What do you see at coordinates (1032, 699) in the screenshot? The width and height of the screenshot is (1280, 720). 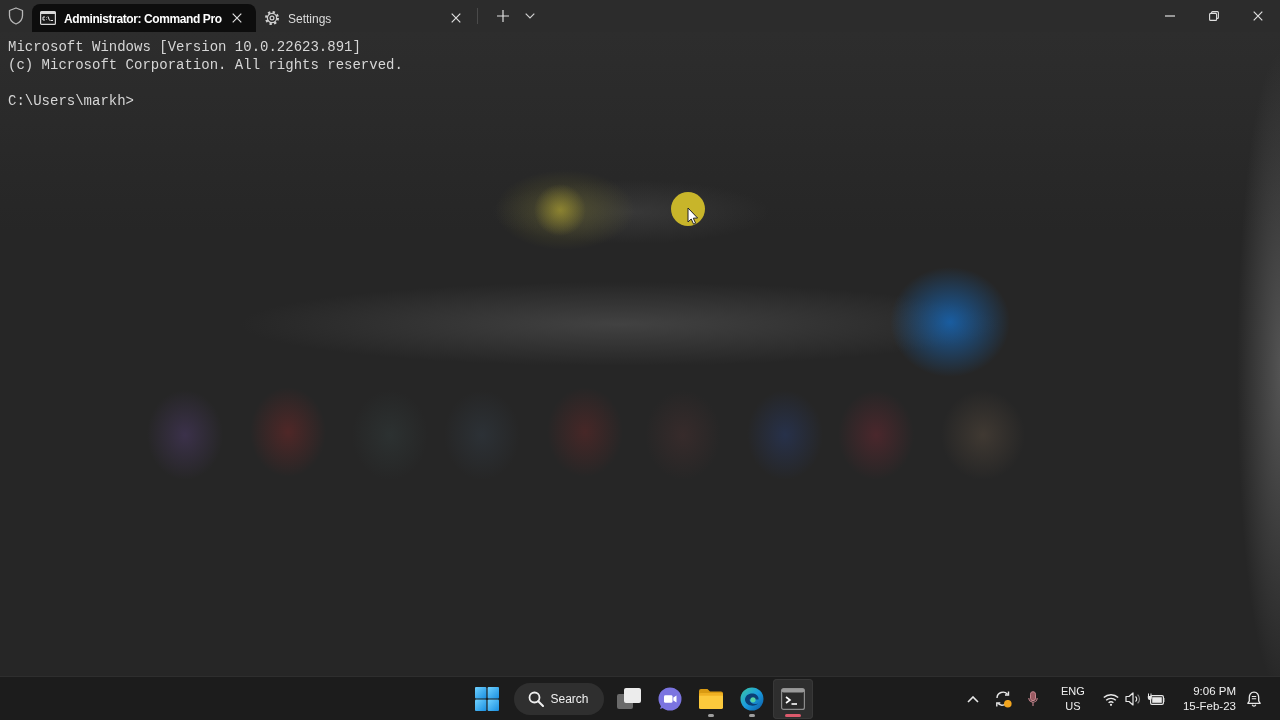 I see `microphone-icon` at bounding box center [1032, 699].